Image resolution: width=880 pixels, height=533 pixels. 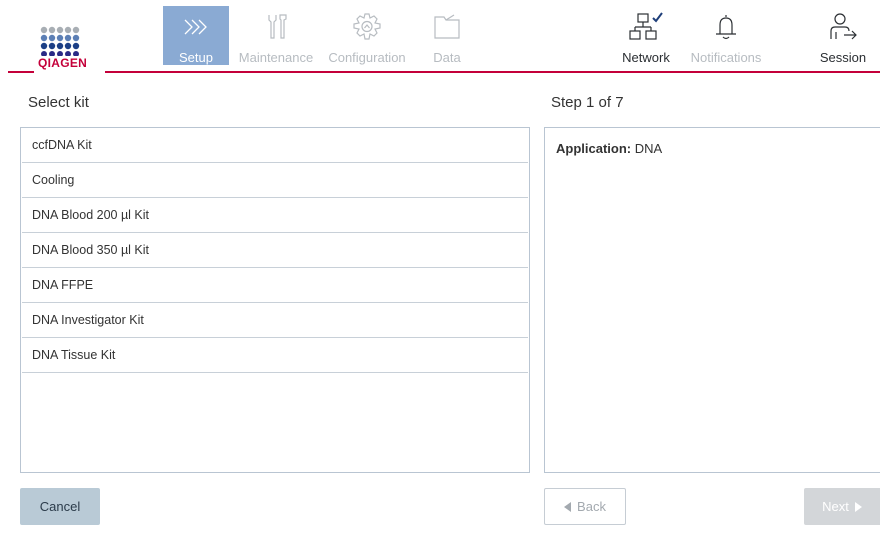 What do you see at coordinates (594, 148) in the screenshot?
I see `application-label: Application:` at bounding box center [594, 148].